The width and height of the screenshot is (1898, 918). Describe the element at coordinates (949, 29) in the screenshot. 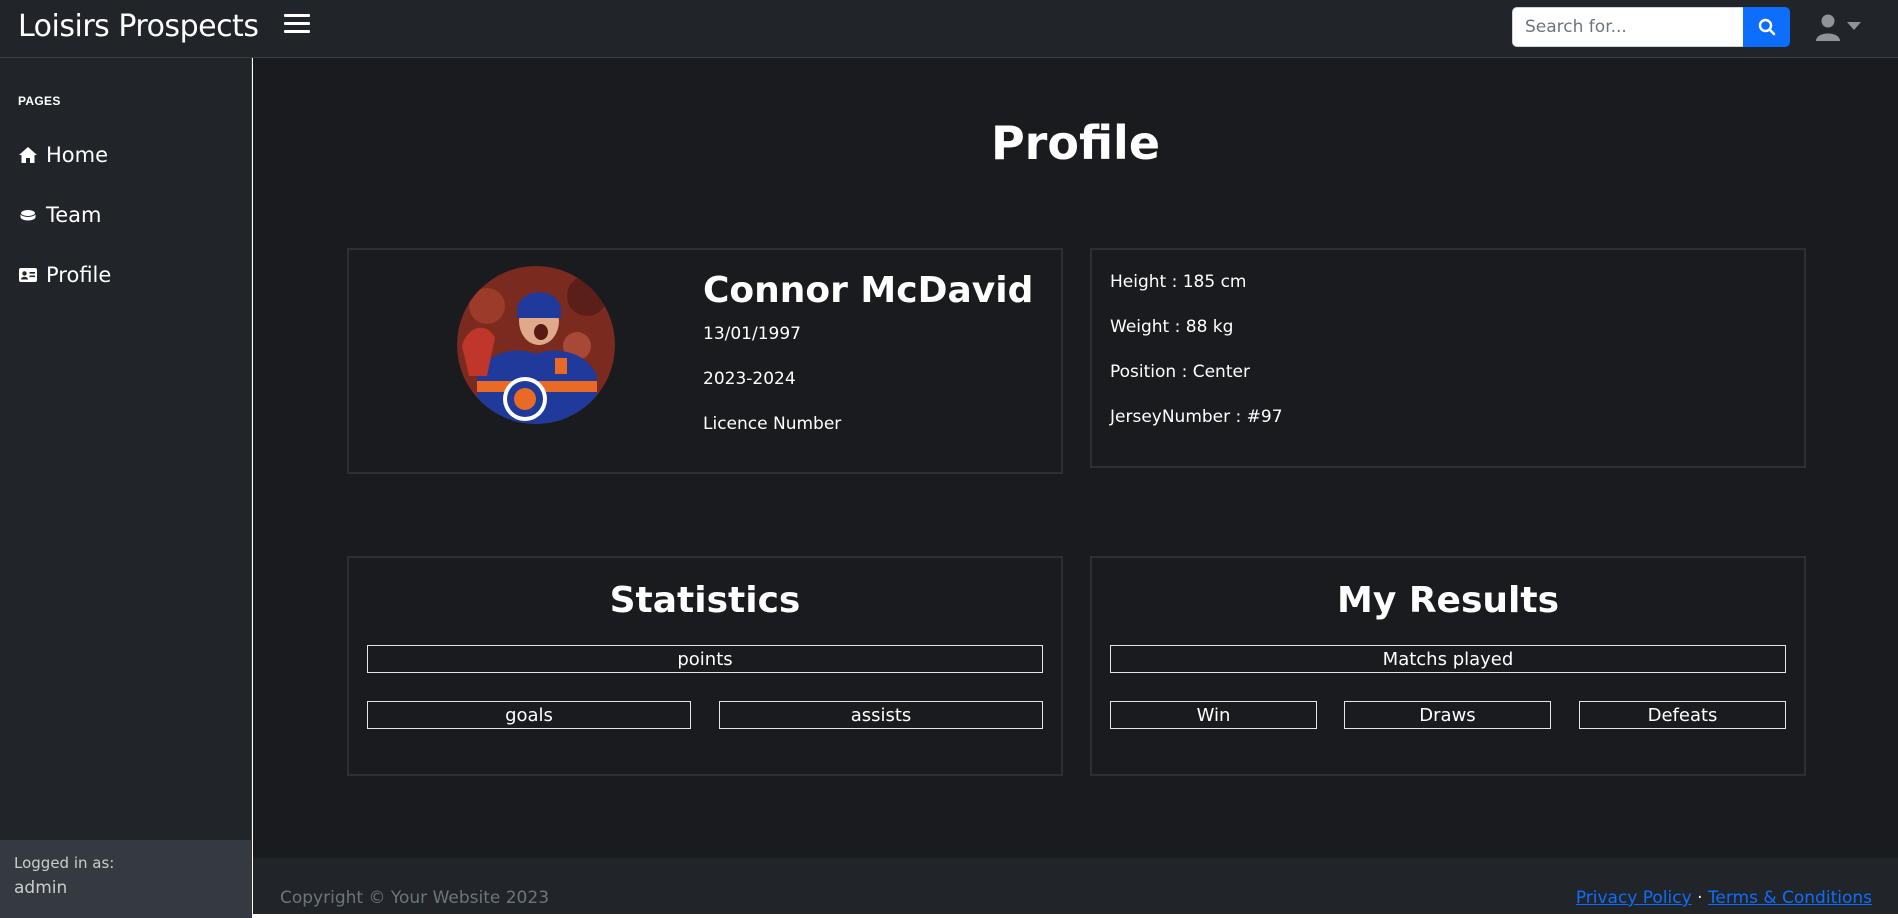

I see `top-navbar: Loisirs Prospects` at that location.